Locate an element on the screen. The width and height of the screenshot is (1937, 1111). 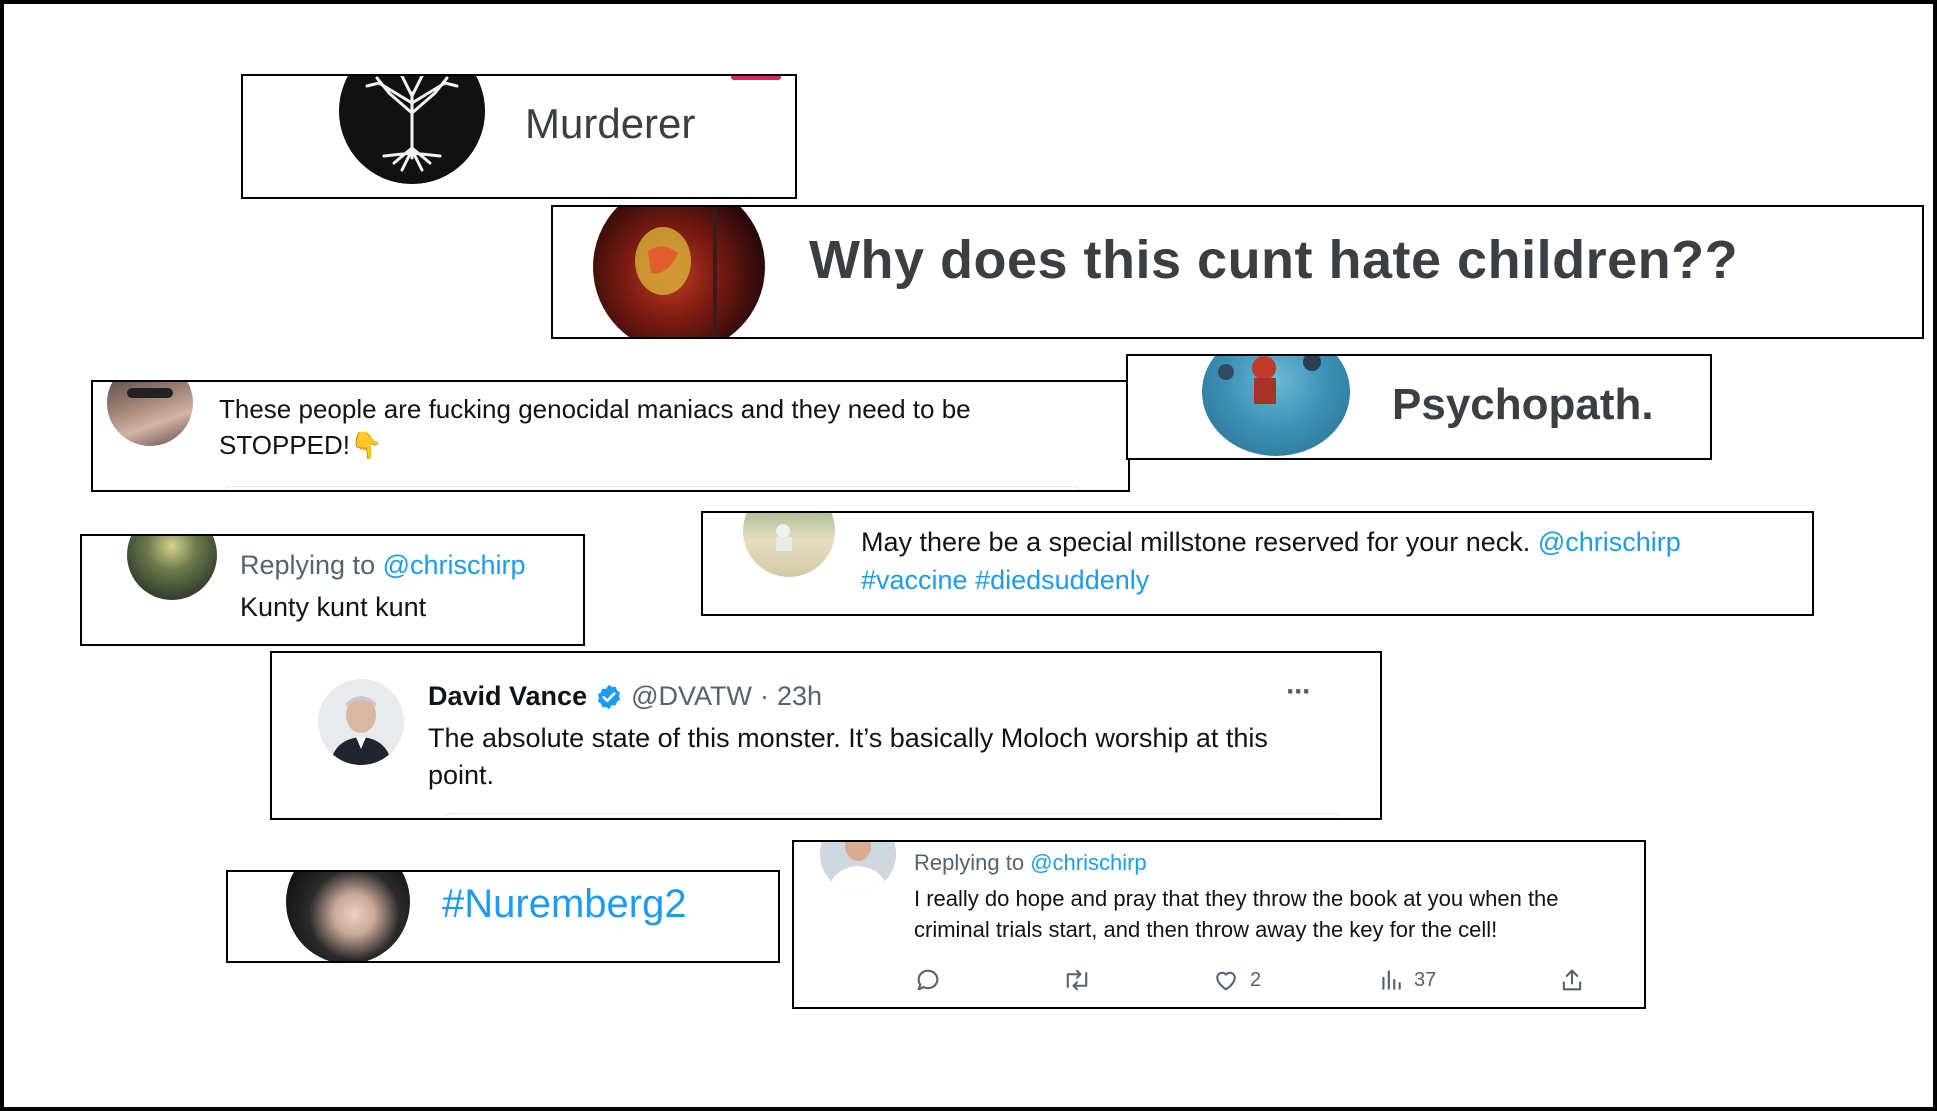
reply-text-line-2: #vaccine #diedsuddenly is located at coordinates (1005, 580).